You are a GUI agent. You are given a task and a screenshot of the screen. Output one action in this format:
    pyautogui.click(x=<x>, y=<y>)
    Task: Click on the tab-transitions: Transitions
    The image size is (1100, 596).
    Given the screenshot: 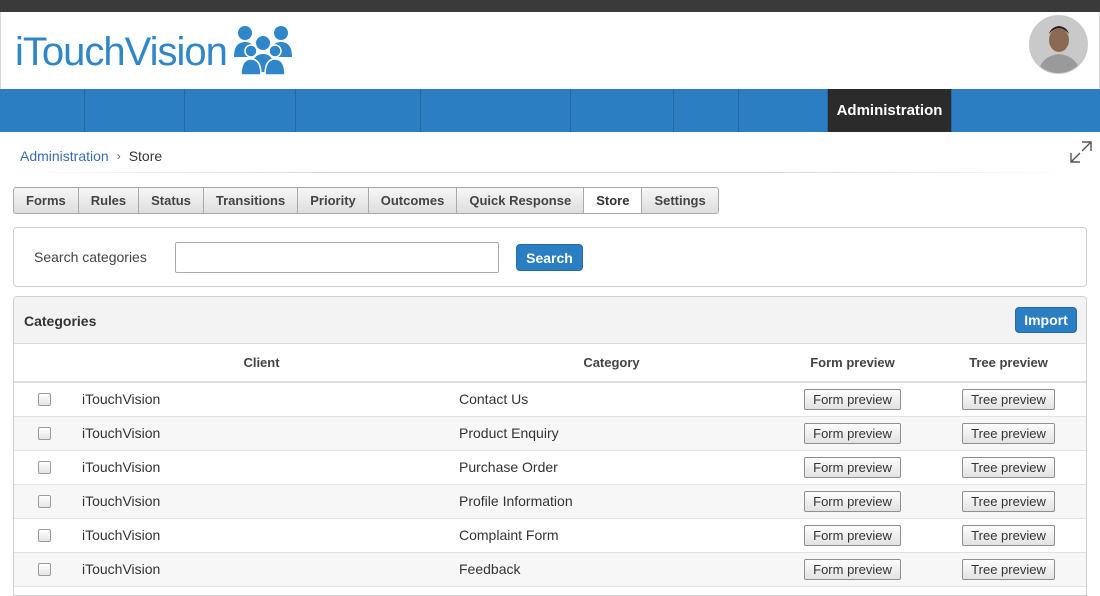 What is the action you would take?
    pyautogui.click(x=250, y=200)
    